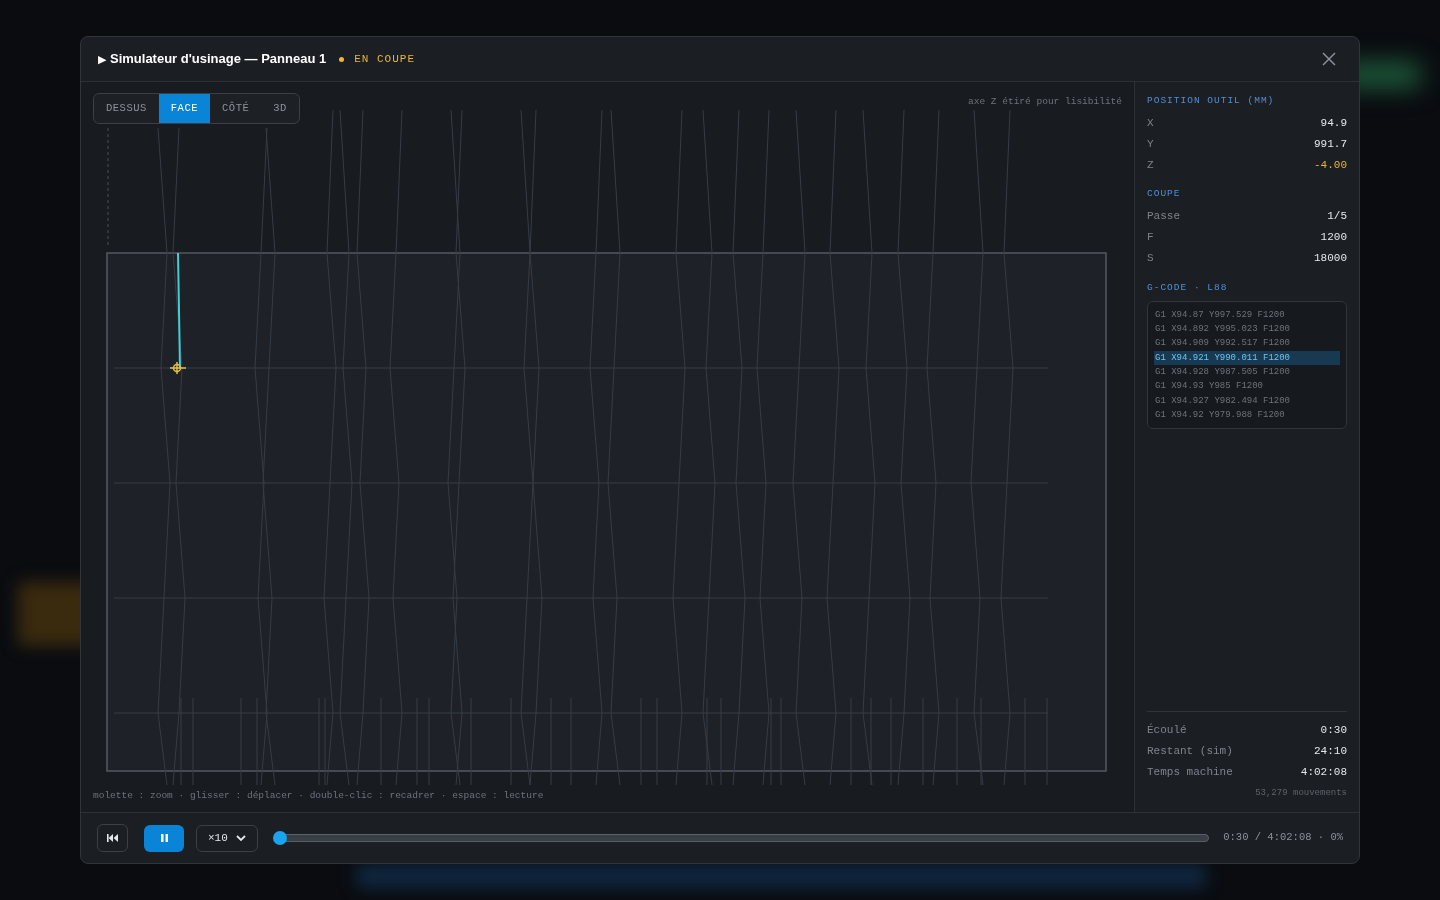 This screenshot has width=1440, height=900. Describe the element at coordinates (384, 59) in the screenshot. I see `status-label: EN COUPE` at that location.